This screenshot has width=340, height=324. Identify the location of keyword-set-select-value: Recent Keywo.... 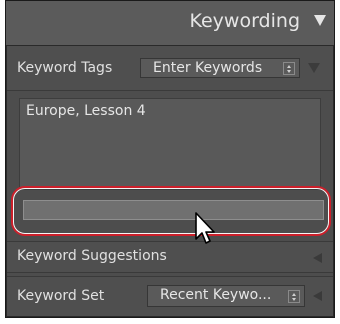
(216, 295).